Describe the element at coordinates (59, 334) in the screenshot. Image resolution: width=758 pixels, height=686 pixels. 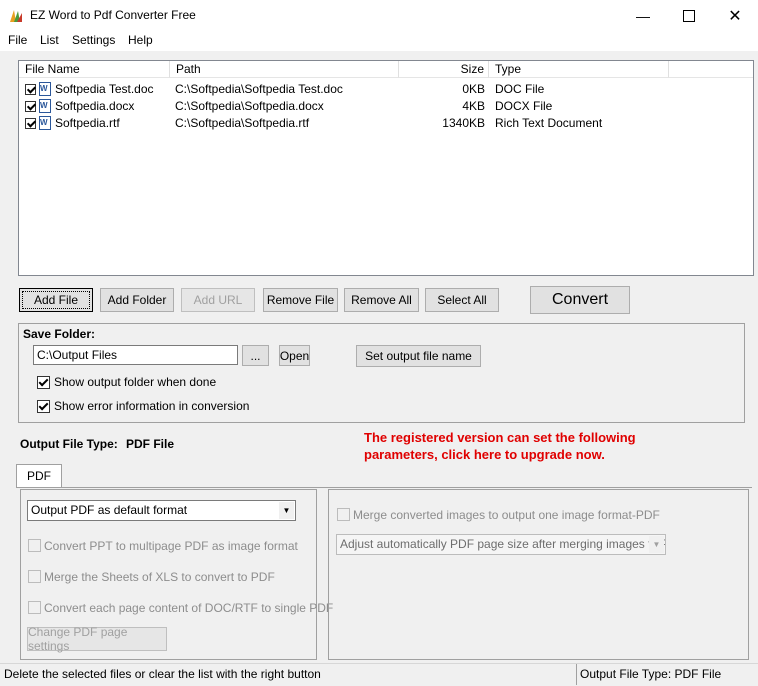
I see `save-folder-label: Save Folder:` at that location.